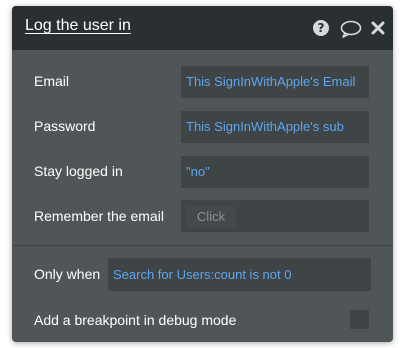 The height and width of the screenshot is (348, 405). What do you see at coordinates (239, 274) in the screenshot?
I see `only-when-field: Search for Users:count is not 0` at bounding box center [239, 274].